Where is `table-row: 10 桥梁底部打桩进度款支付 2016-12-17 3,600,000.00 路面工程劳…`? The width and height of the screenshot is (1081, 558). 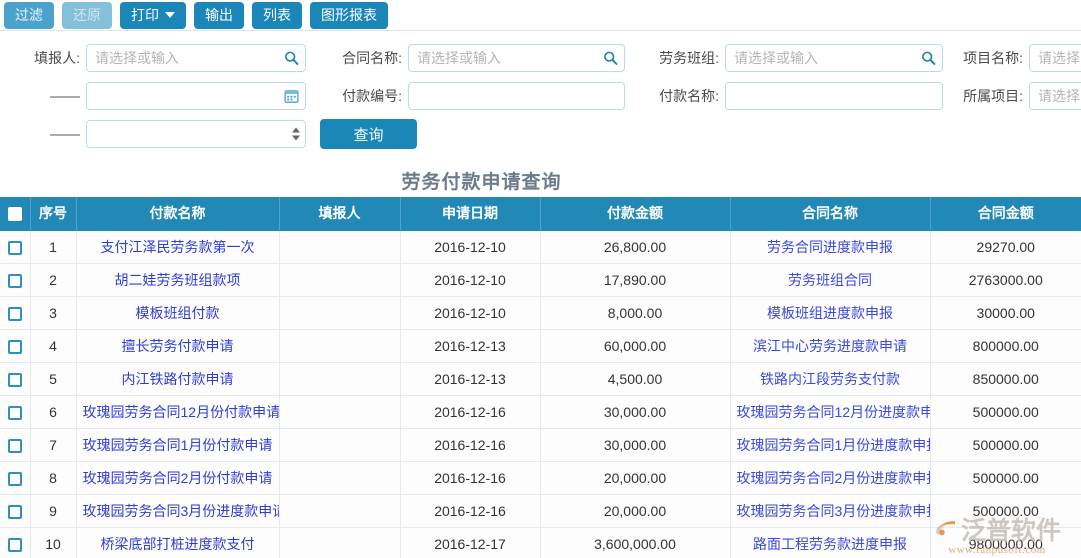
table-row: 10 桥梁底部打桩进度款支付 2016-12-17 3,600,000.00 路面工程劳… is located at coordinates (540, 542).